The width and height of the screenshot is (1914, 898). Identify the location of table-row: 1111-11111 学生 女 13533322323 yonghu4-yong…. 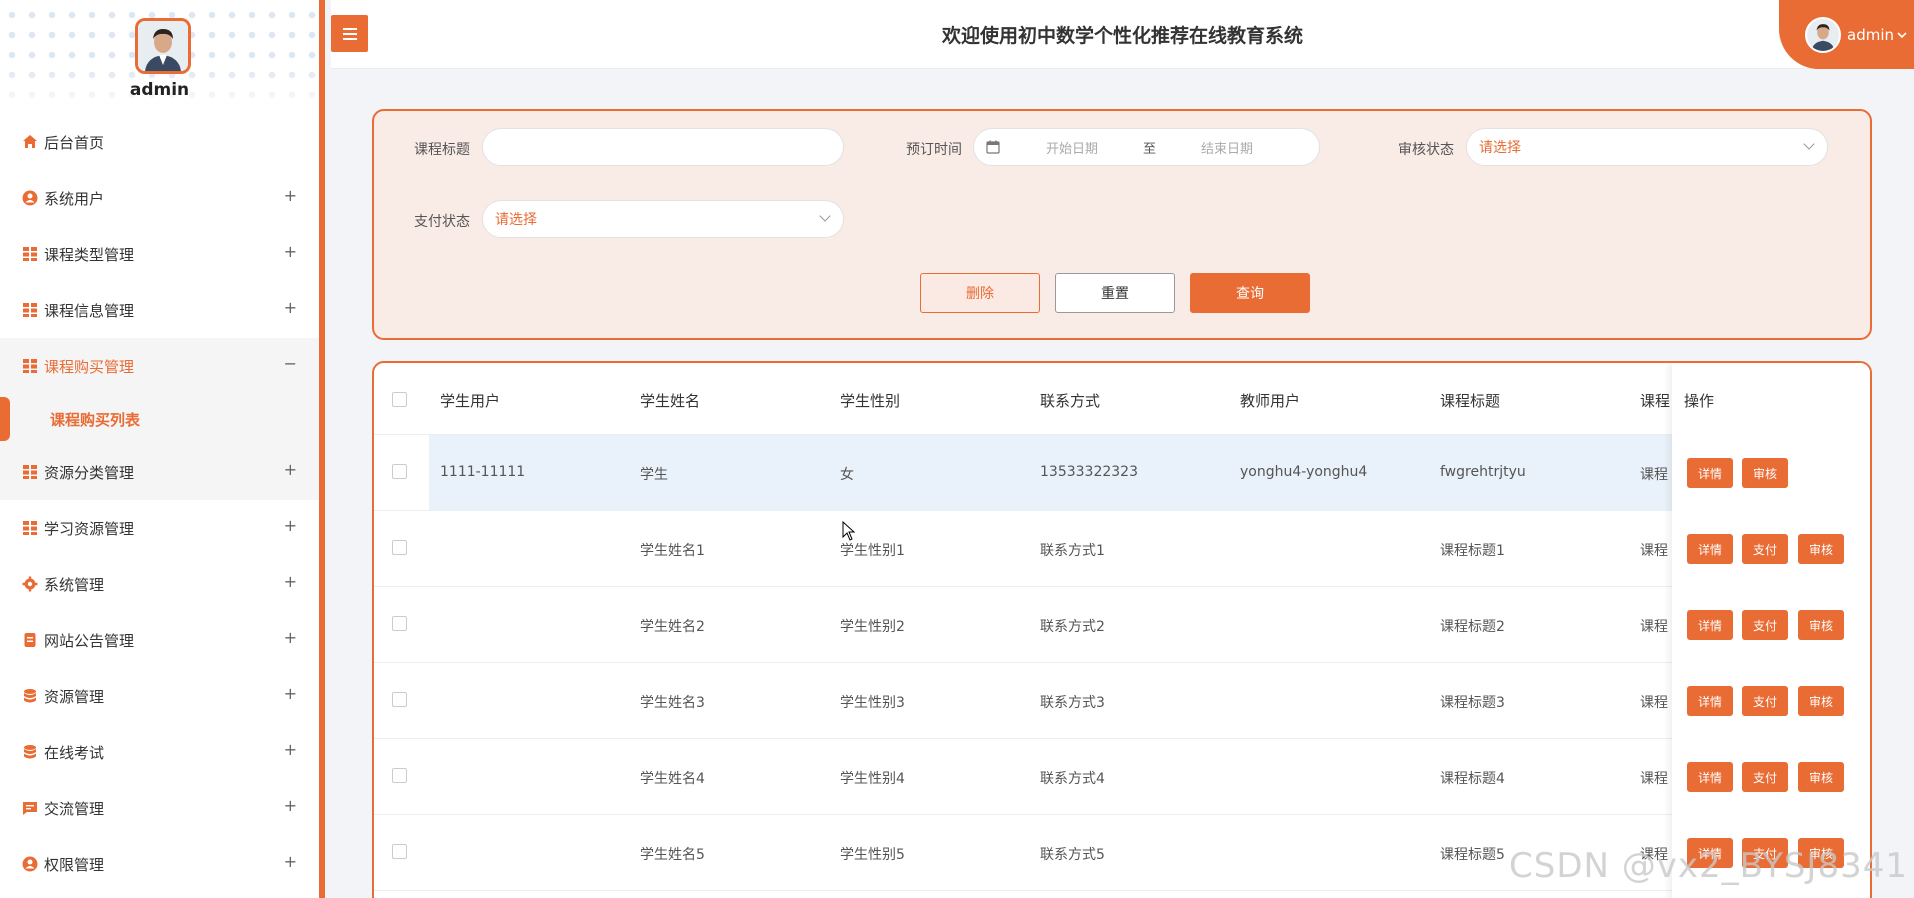
(1122, 473).